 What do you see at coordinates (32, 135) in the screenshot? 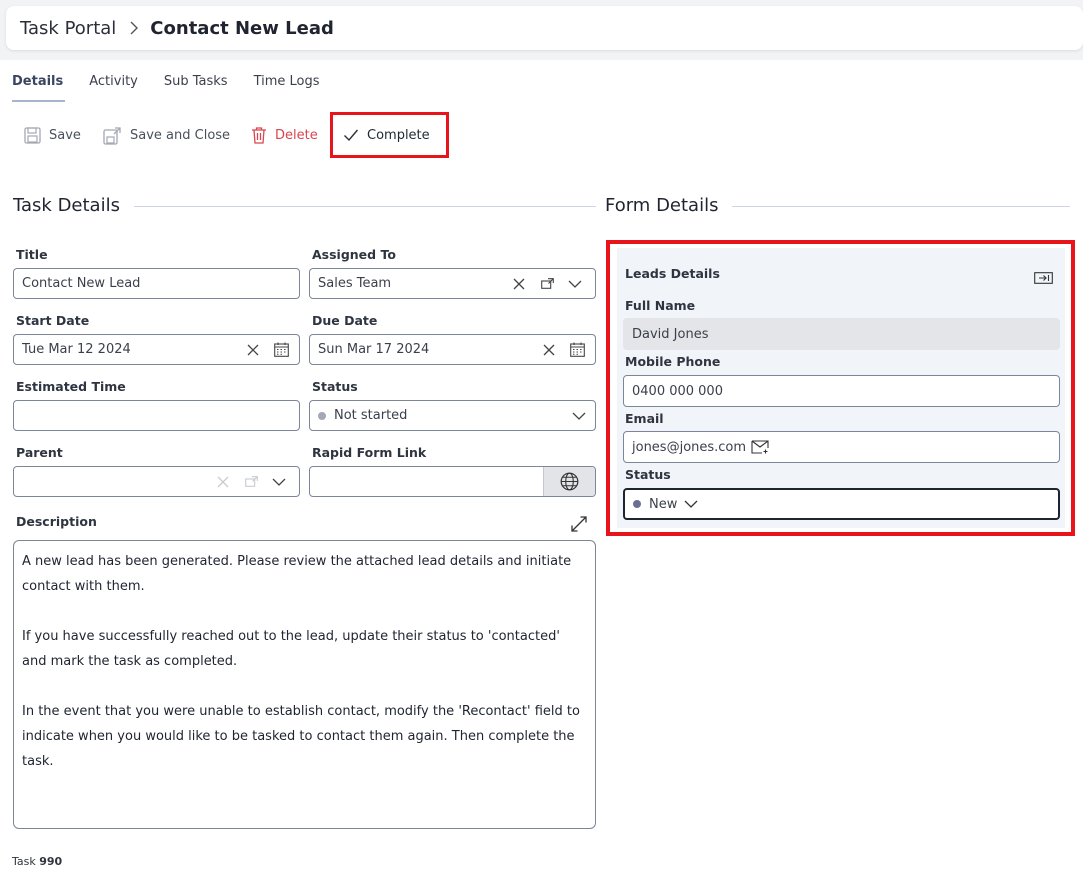
I see `save-icon` at bounding box center [32, 135].